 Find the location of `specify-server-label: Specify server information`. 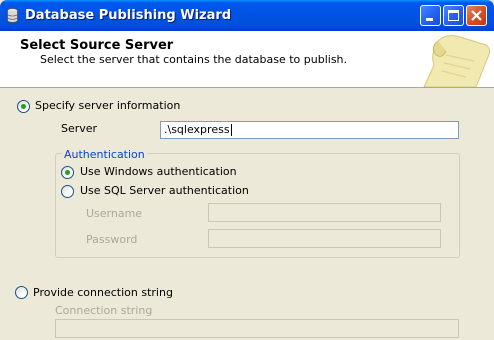

specify-server-label: Specify server information is located at coordinates (107, 105).